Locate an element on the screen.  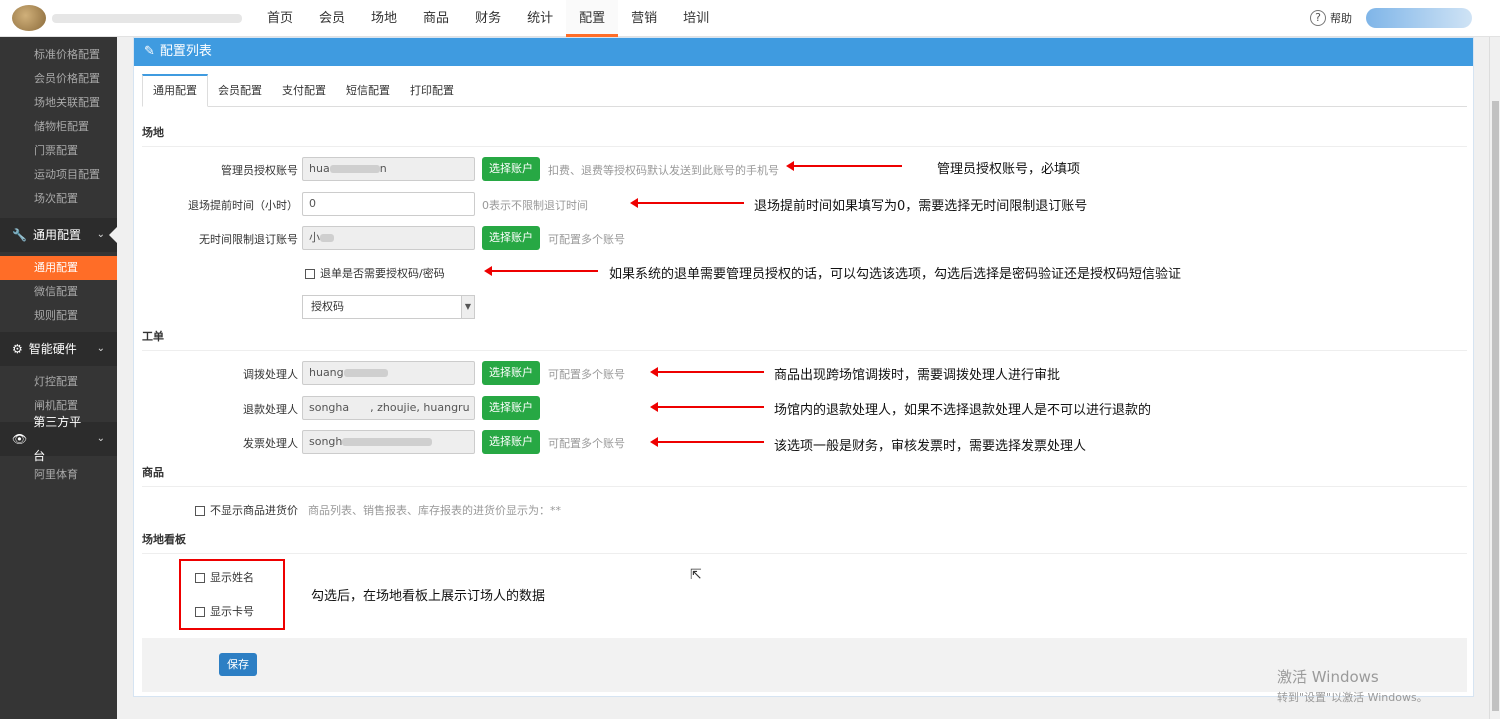
sidebar-item-wechat-config: 微信配置 is located at coordinates (58, 292).